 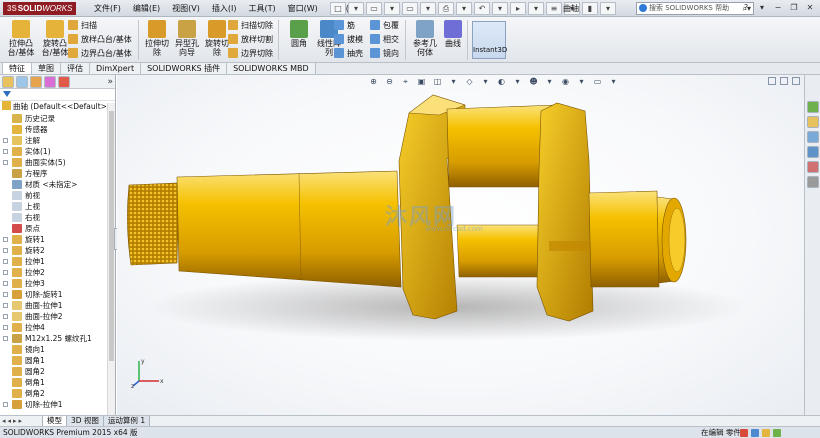 I want to click on search-scope-icon, so click(x=643, y=8).